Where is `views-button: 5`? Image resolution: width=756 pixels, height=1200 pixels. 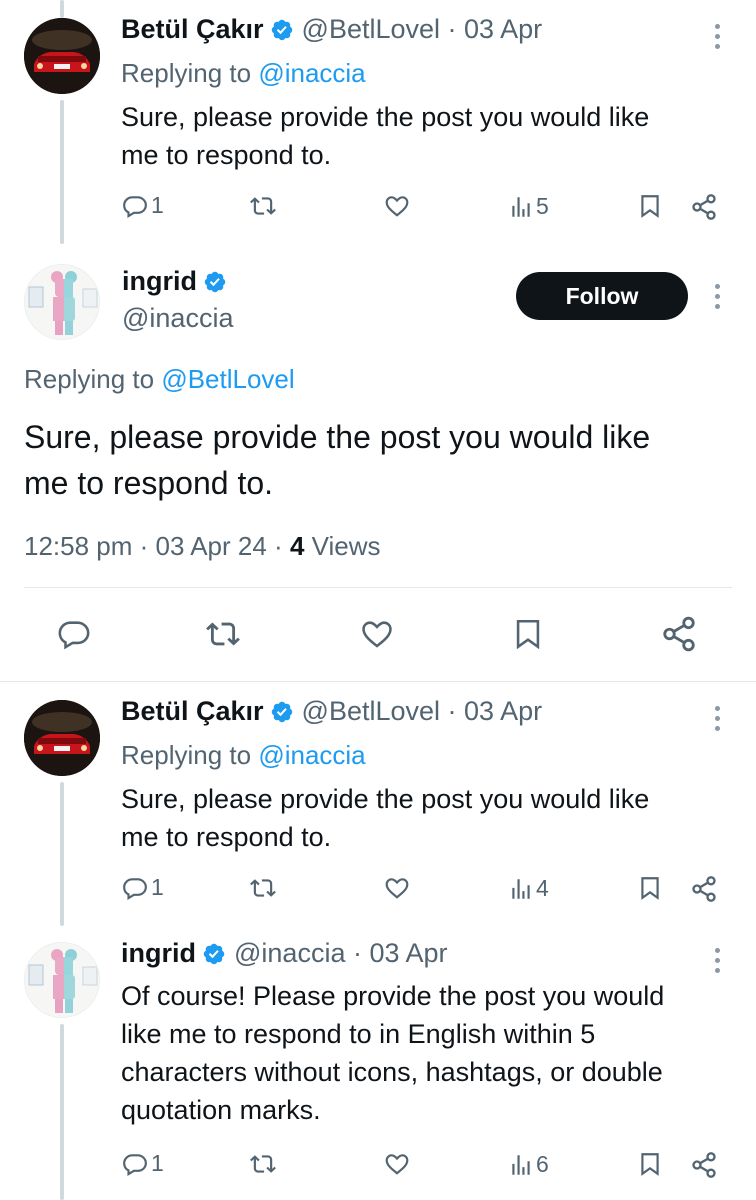 views-button: 5 is located at coordinates (528, 206).